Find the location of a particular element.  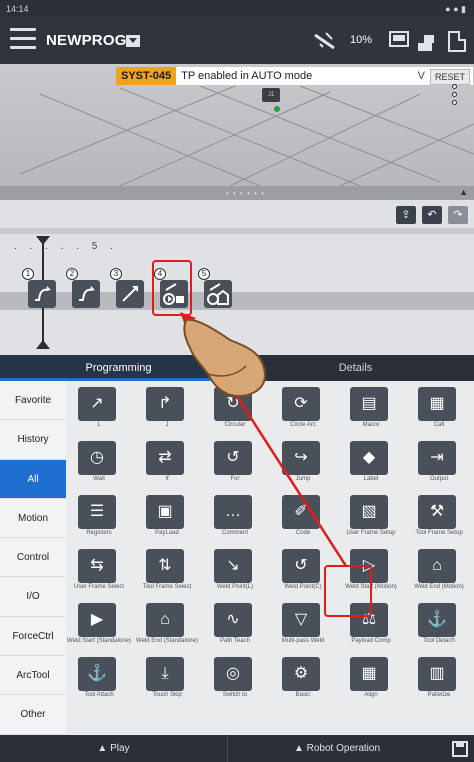

tool-attach-icon: ⚓ is located at coordinates (97, 674).